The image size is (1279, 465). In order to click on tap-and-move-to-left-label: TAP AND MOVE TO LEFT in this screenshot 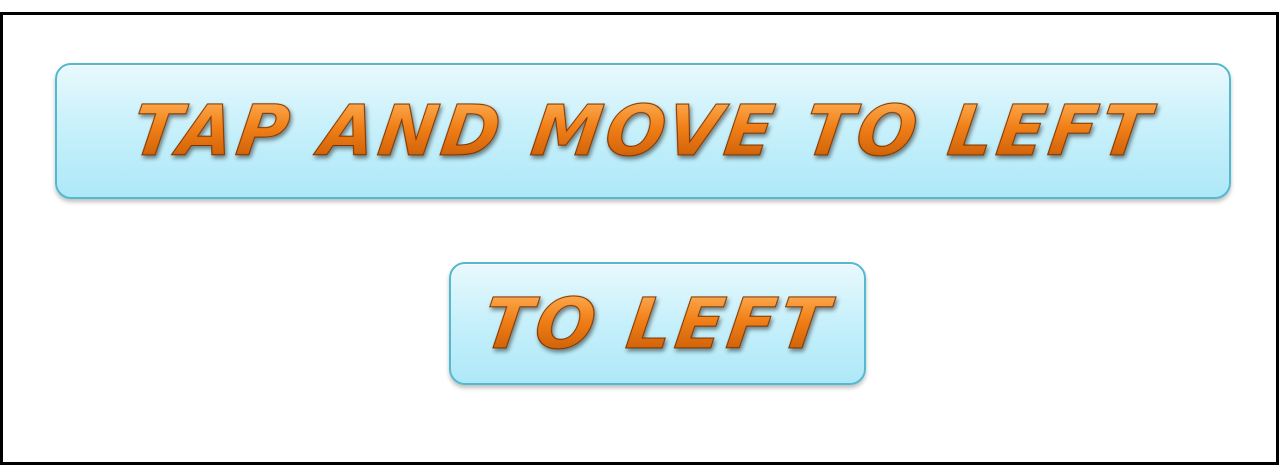, I will do `click(643, 131)`.